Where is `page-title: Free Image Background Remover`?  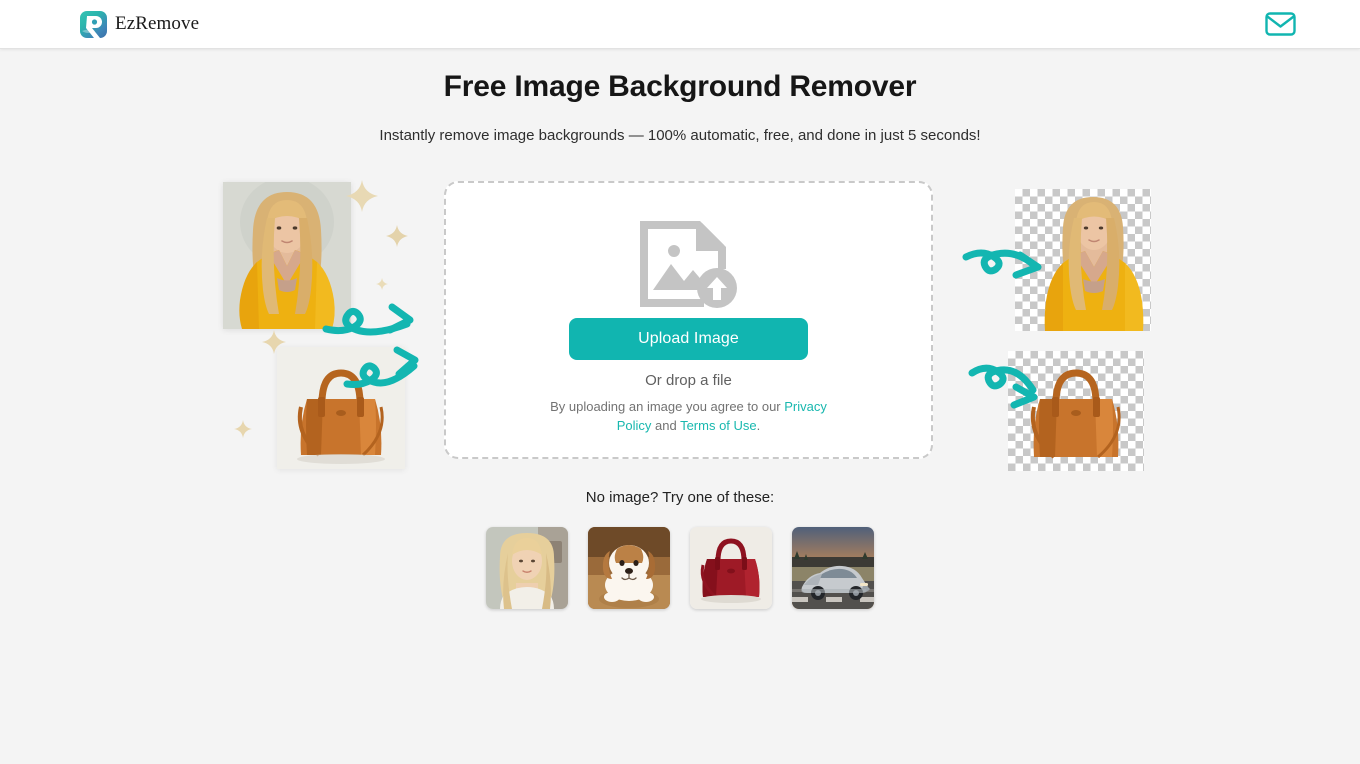 page-title: Free Image Background Remover is located at coordinates (680, 86).